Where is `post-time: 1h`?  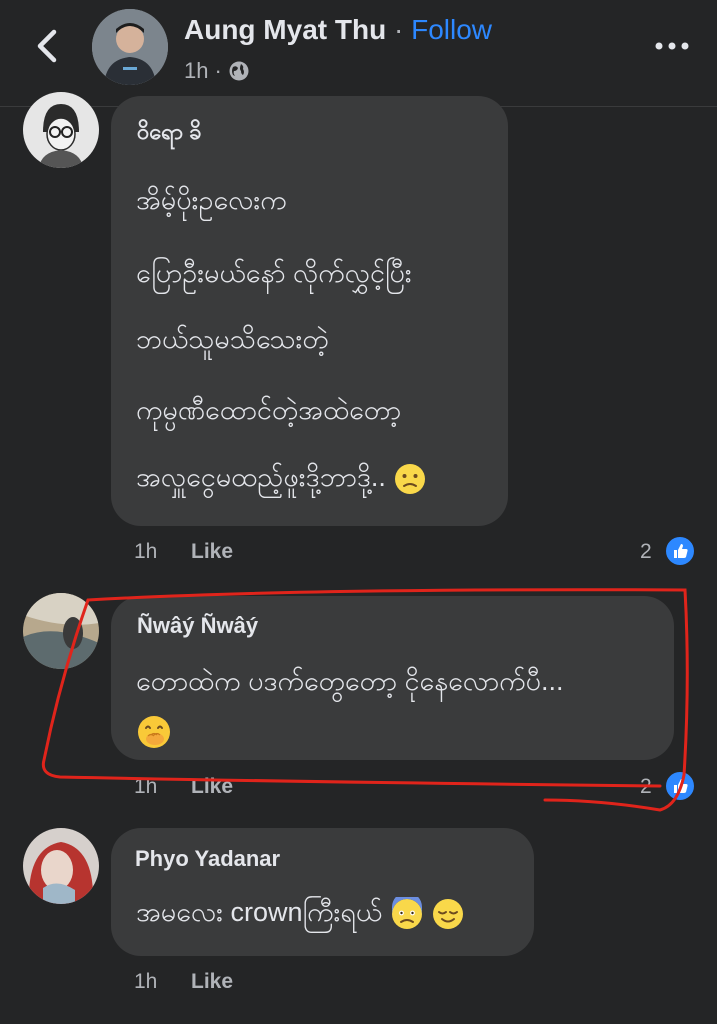 post-time: 1h is located at coordinates (196, 71).